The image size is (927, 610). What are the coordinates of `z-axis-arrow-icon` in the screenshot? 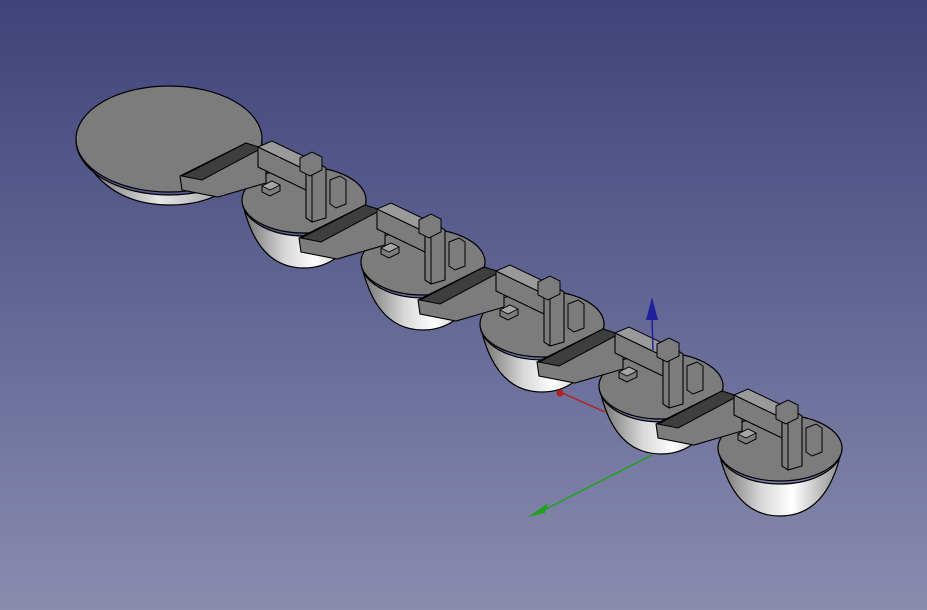 It's located at (652, 308).